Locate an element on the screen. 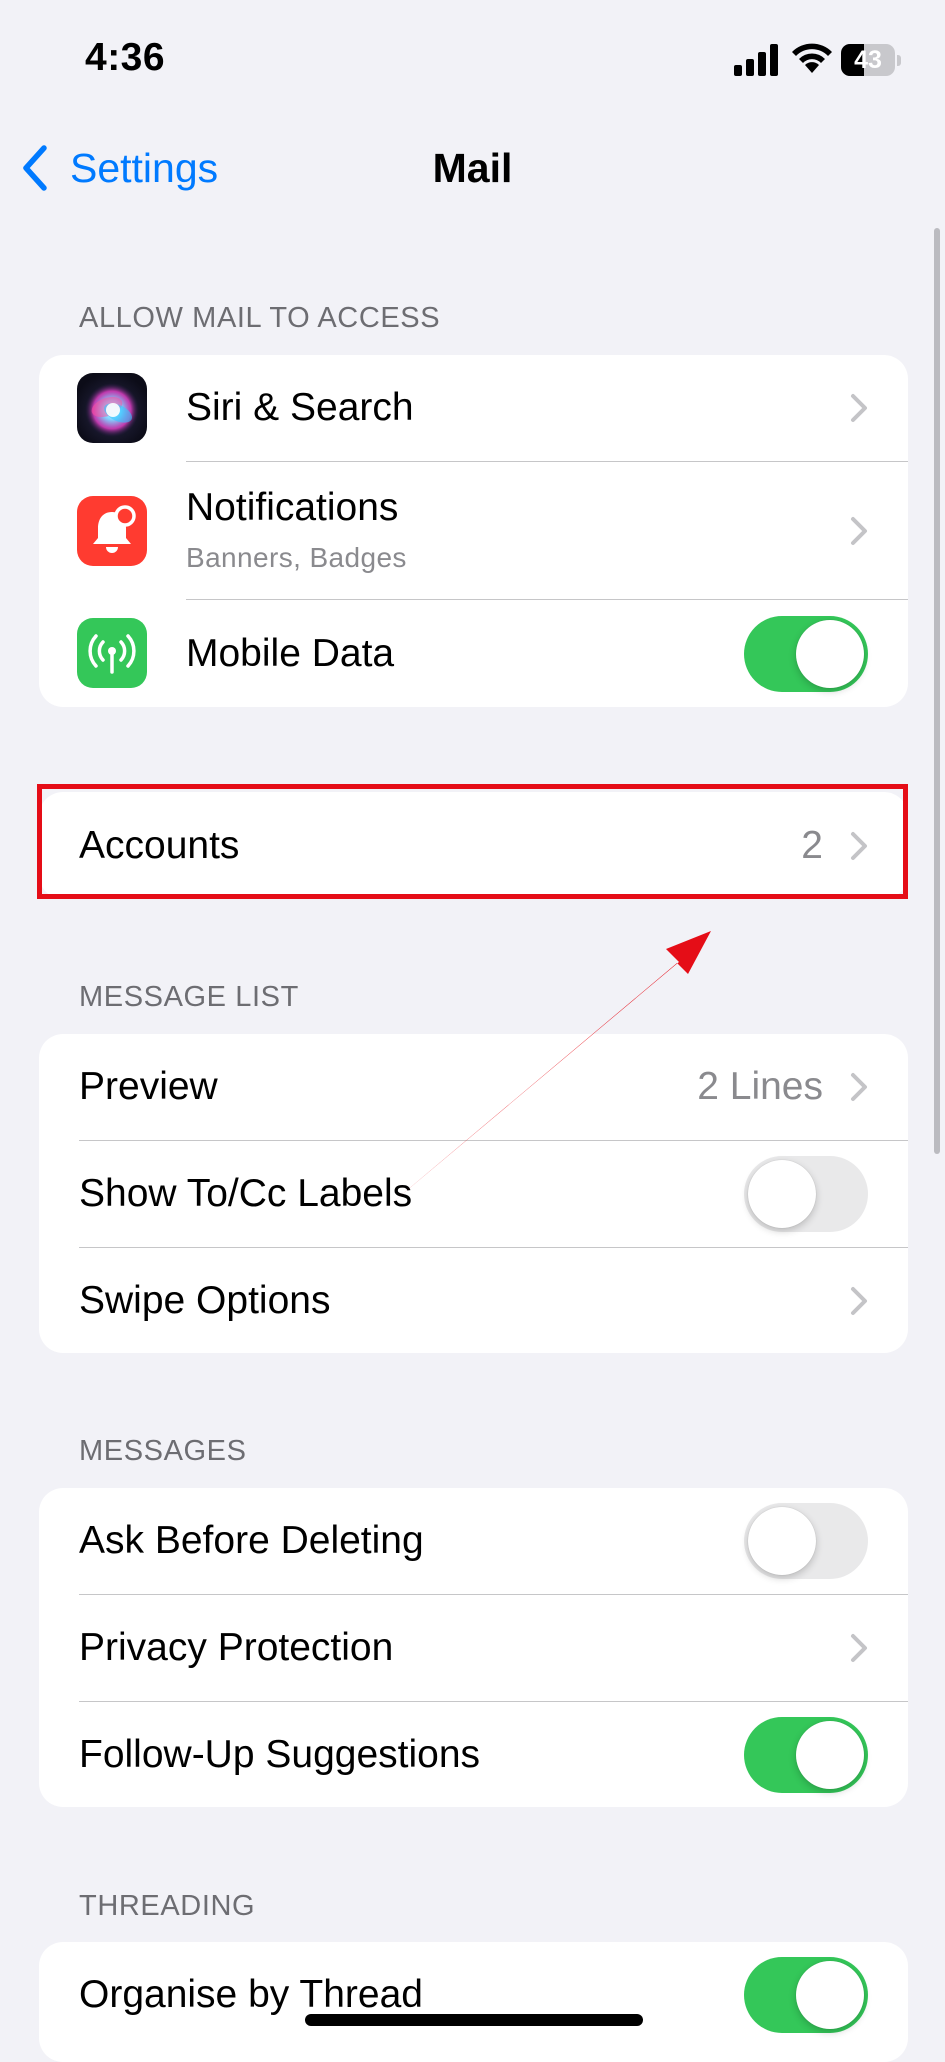 The height and width of the screenshot is (2062, 945). siri-search-label: Siri & Search is located at coordinates (300, 407).